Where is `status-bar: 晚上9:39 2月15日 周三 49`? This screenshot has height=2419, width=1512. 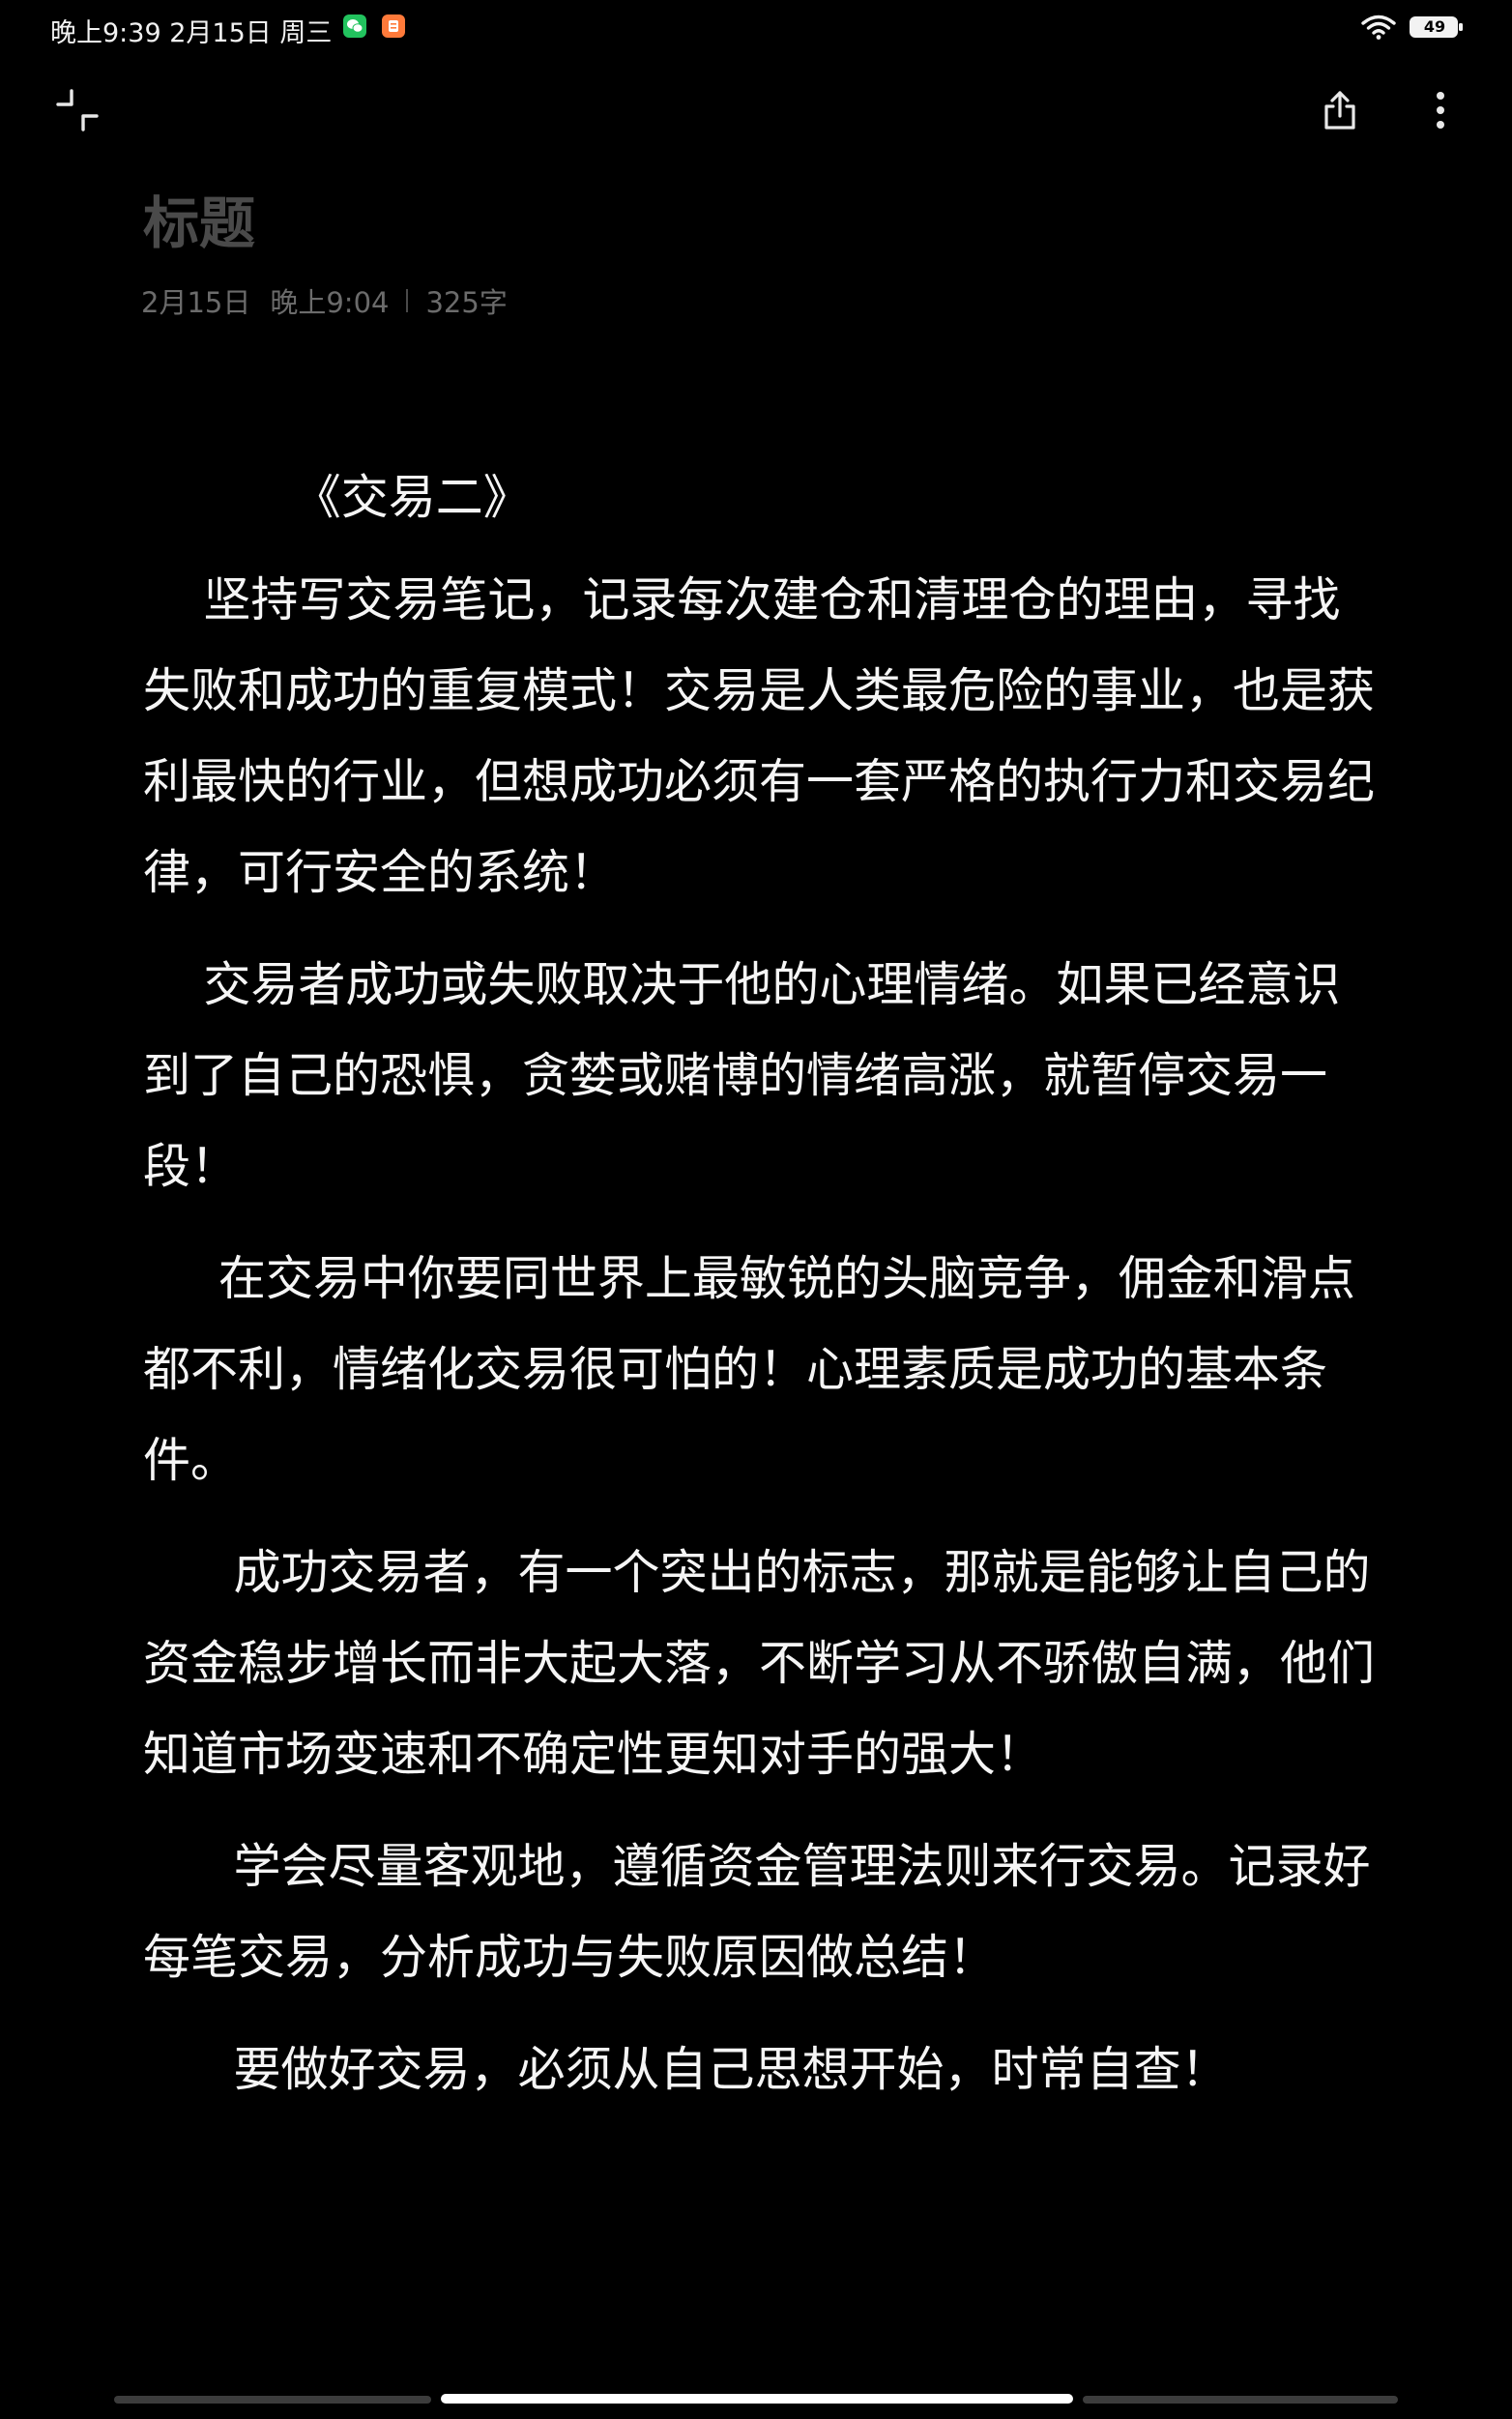 status-bar: 晚上9:39 2月15日 周三 49 is located at coordinates (756, 27).